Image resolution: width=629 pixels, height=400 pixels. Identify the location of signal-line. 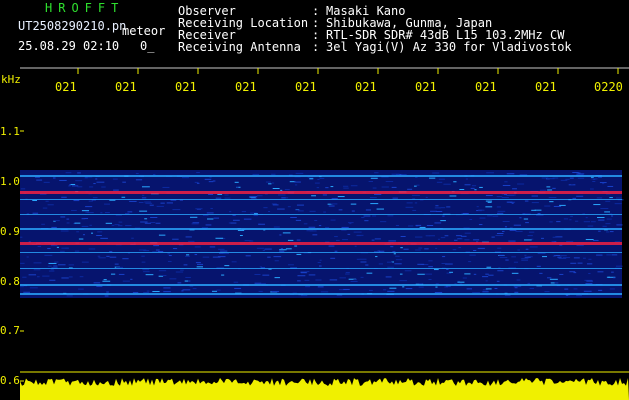
(321, 199).